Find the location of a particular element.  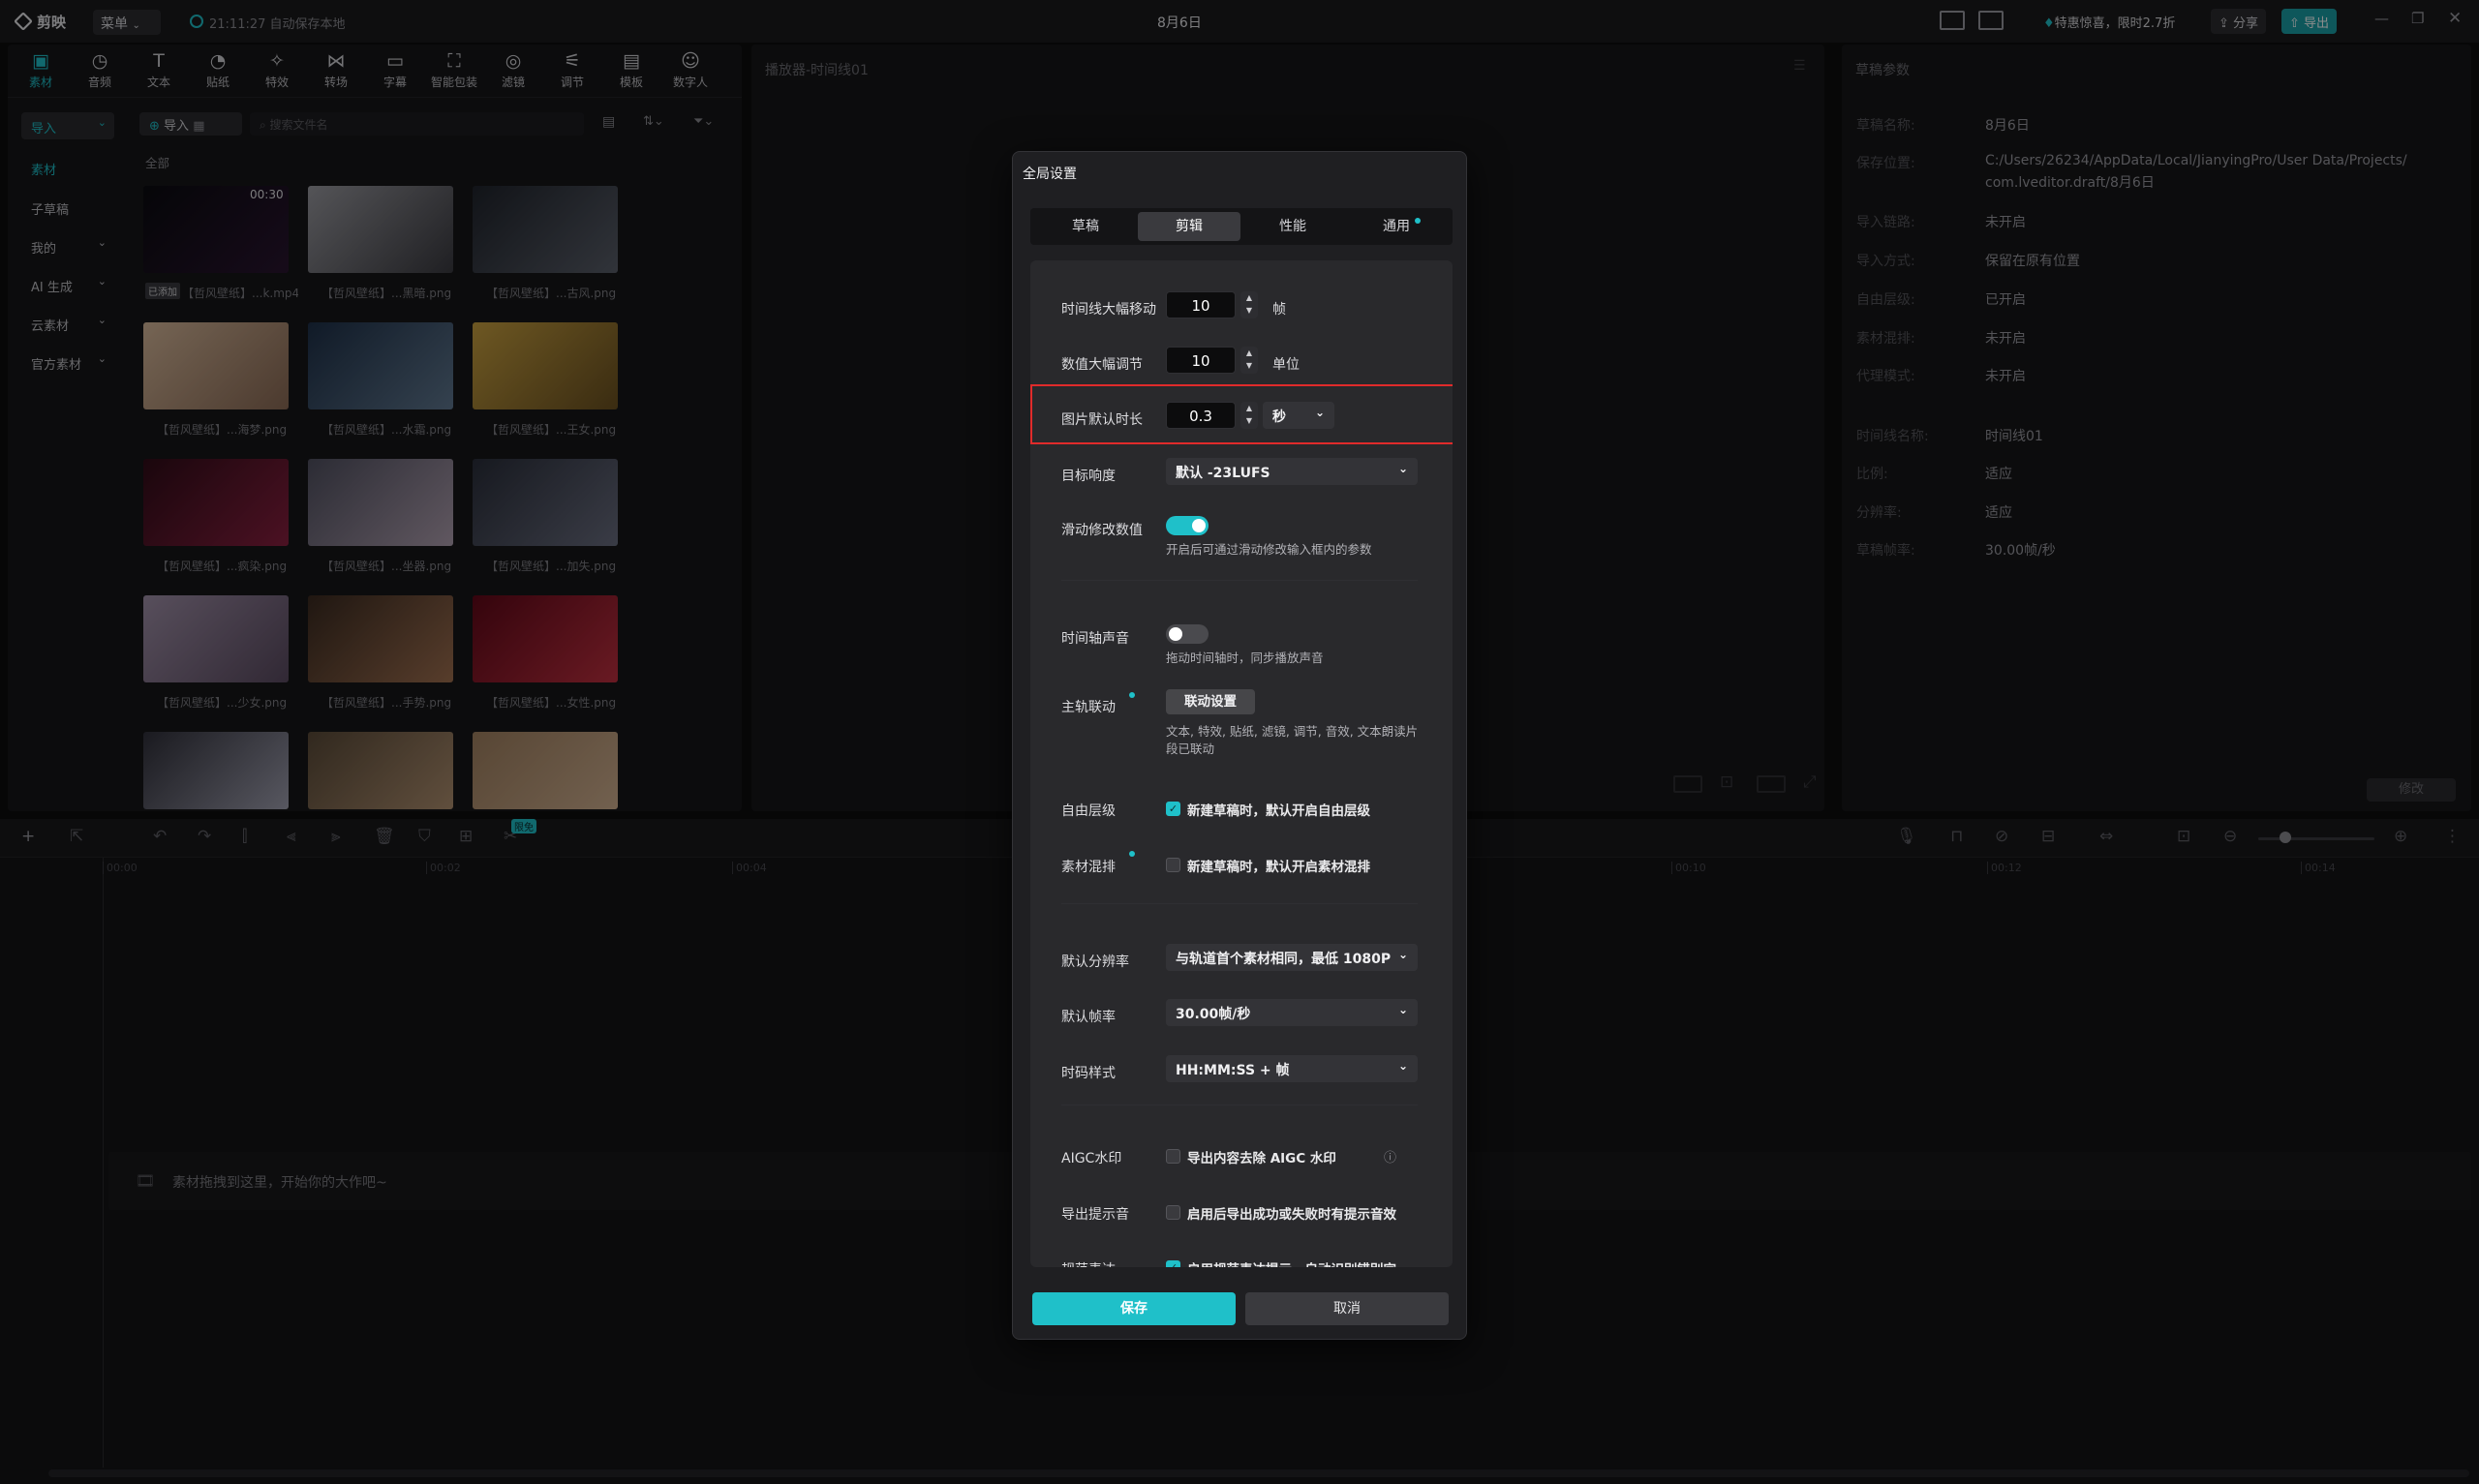

loudness-label: 目标响度 is located at coordinates (1088, 476).